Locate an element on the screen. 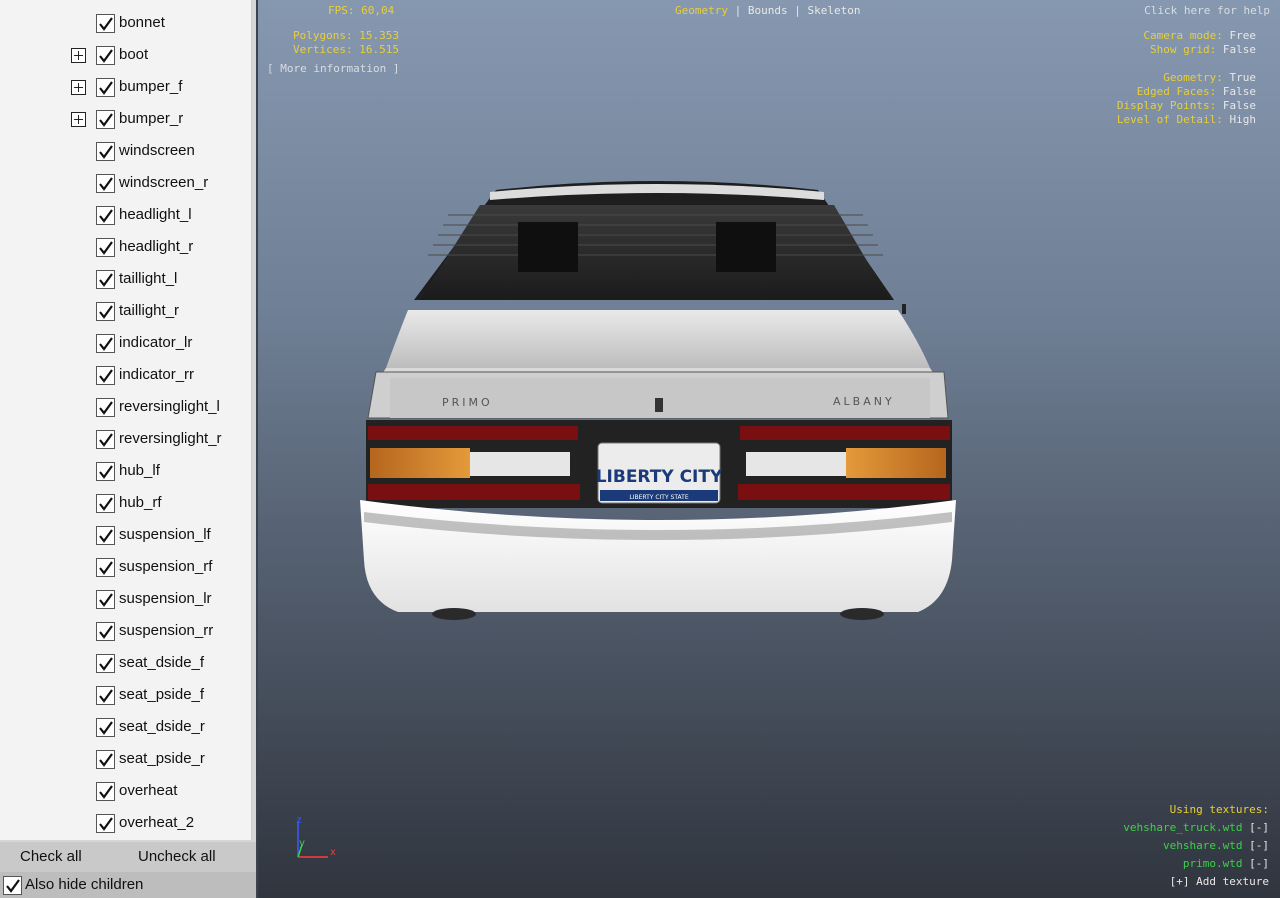 The height and width of the screenshot is (898, 1280). tree-item-label: overheat_2 is located at coordinates (157, 822).